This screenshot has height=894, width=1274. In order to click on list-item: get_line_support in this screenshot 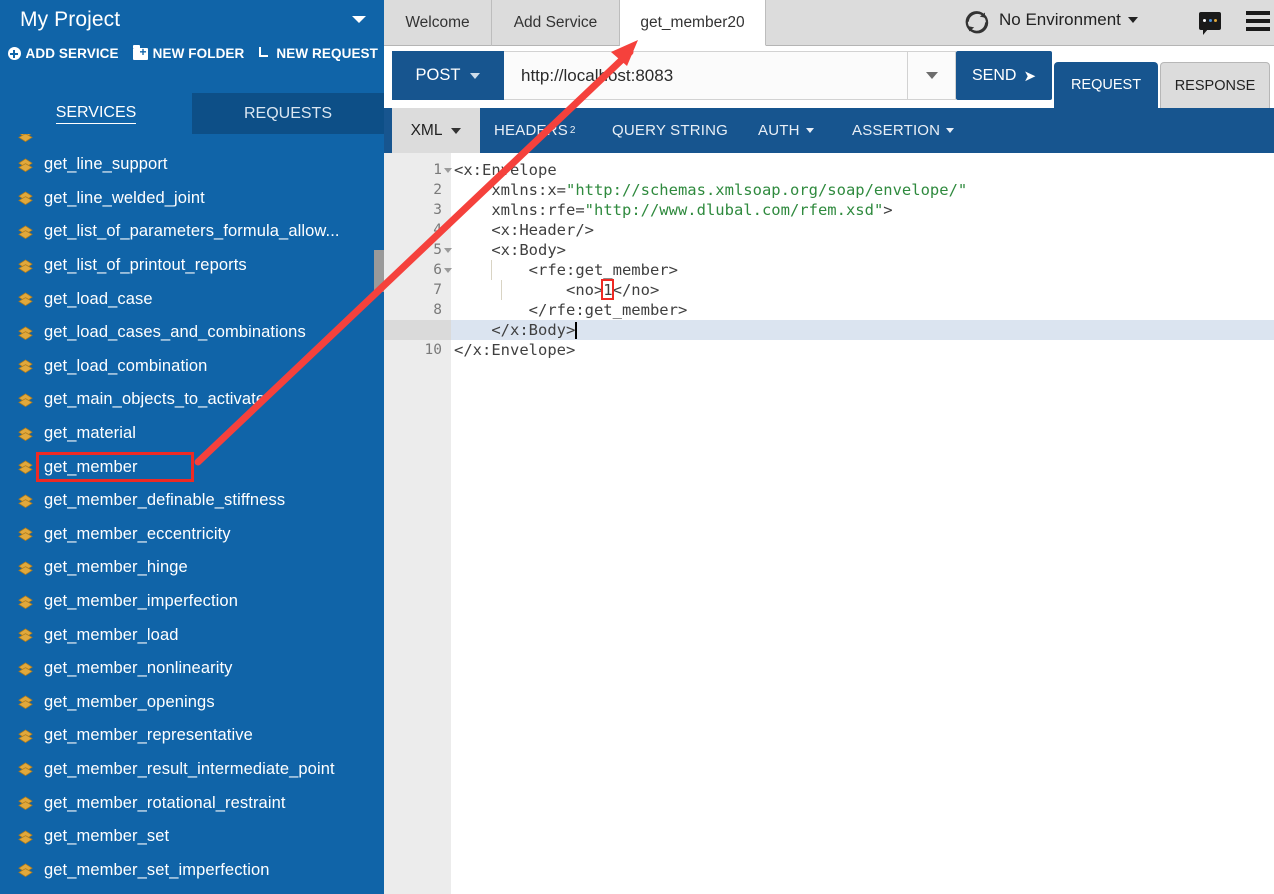, I will do `click(192, 165)`.